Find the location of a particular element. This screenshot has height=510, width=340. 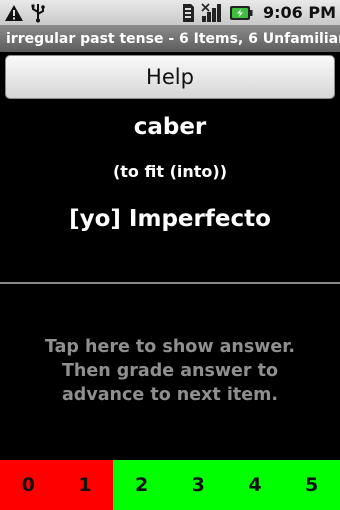

battery-icon is located at coordinates (241, 13).